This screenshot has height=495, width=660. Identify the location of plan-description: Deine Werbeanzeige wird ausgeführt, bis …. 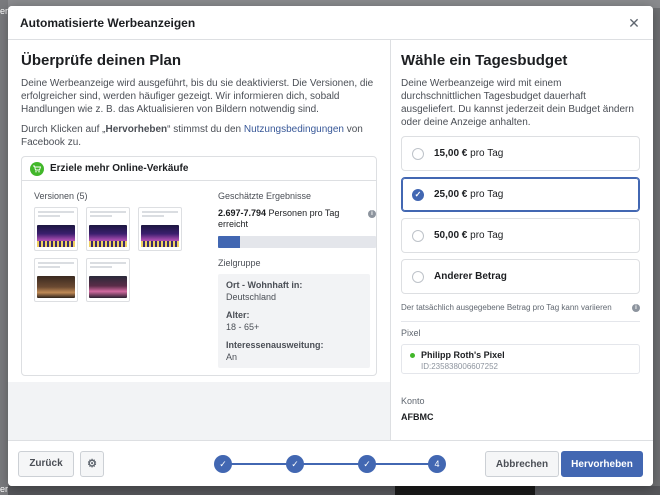
(197, 96).